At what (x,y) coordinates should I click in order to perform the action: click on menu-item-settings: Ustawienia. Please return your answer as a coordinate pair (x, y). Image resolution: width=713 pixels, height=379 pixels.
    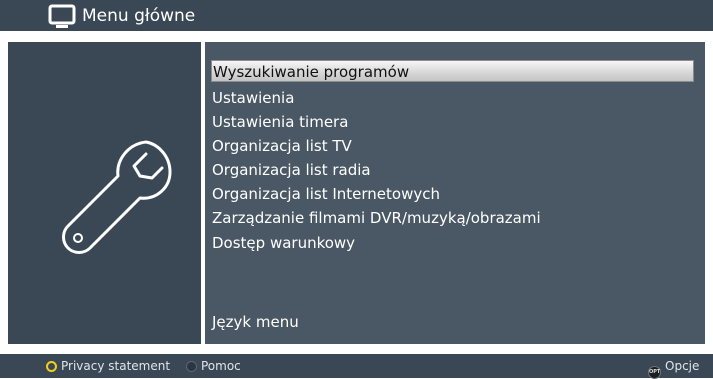
    Looking at the image, I should click on (253, 98).